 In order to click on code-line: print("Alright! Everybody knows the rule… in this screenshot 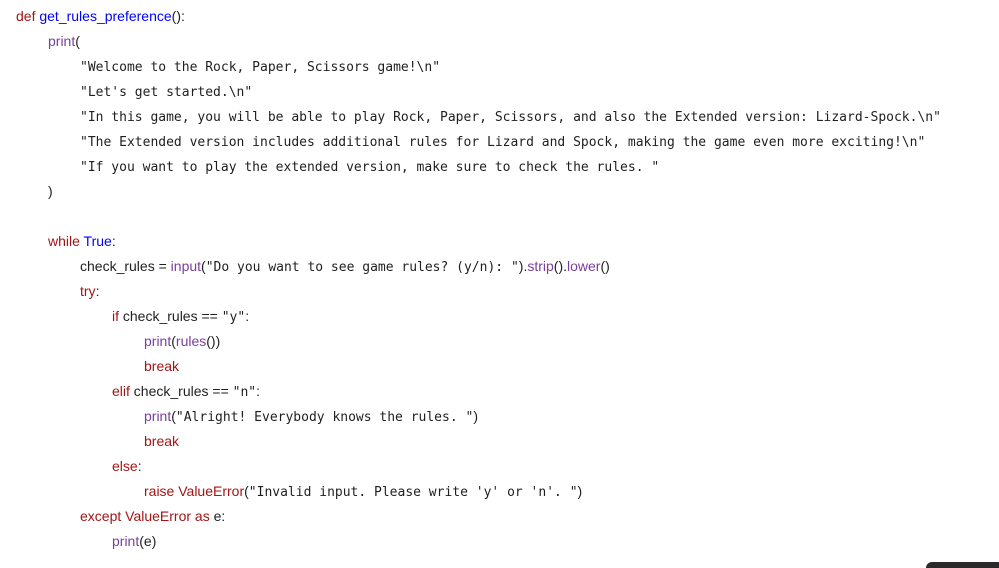, I will do `click(499, 416)`.